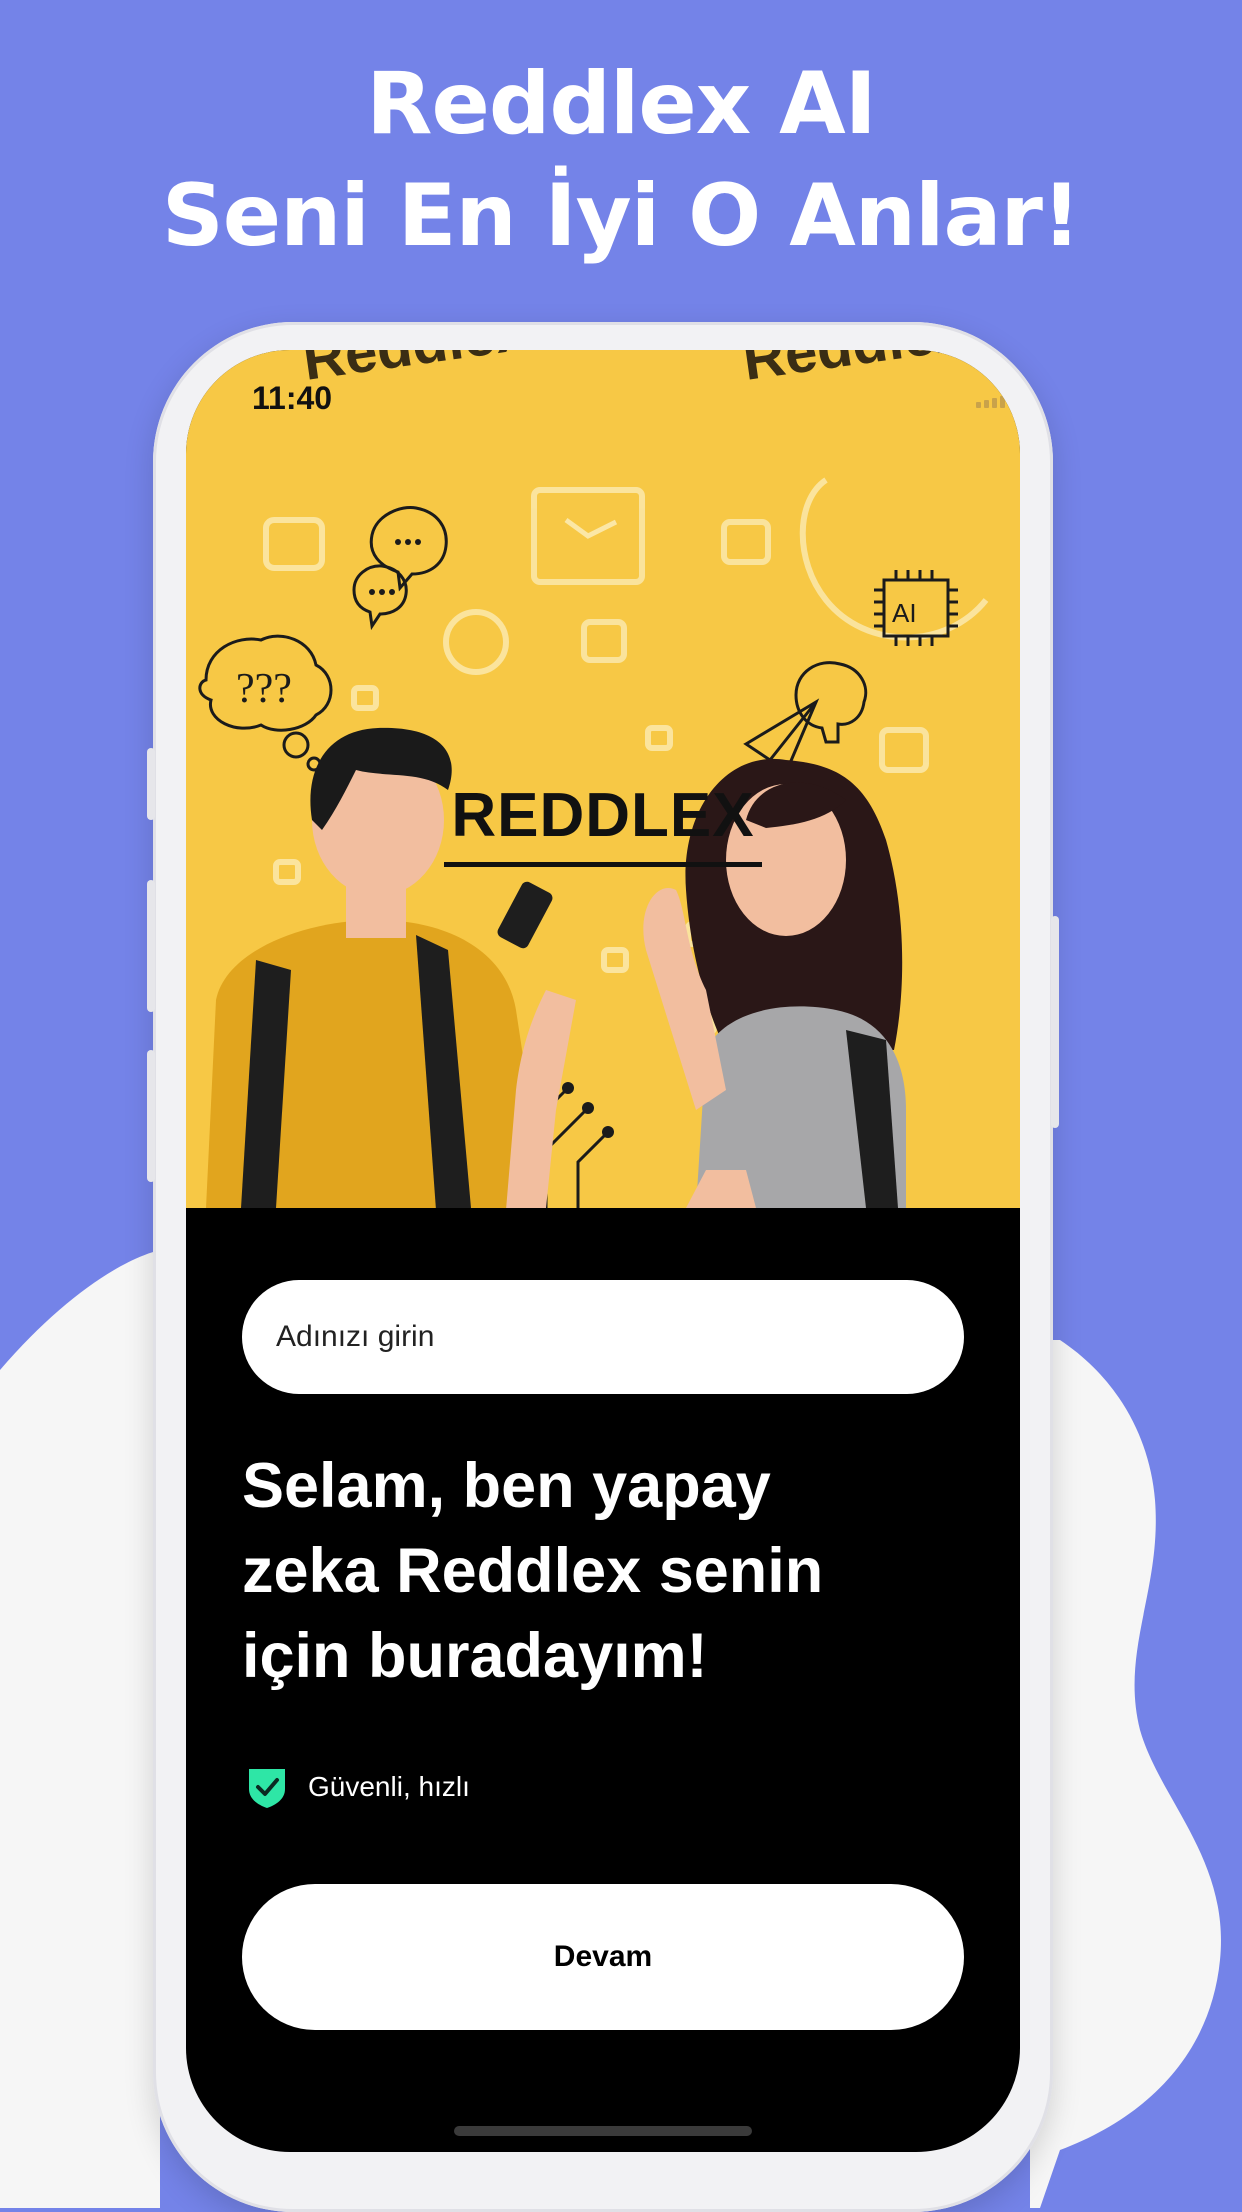  I want to click on signal-icon, so click(990, 402).